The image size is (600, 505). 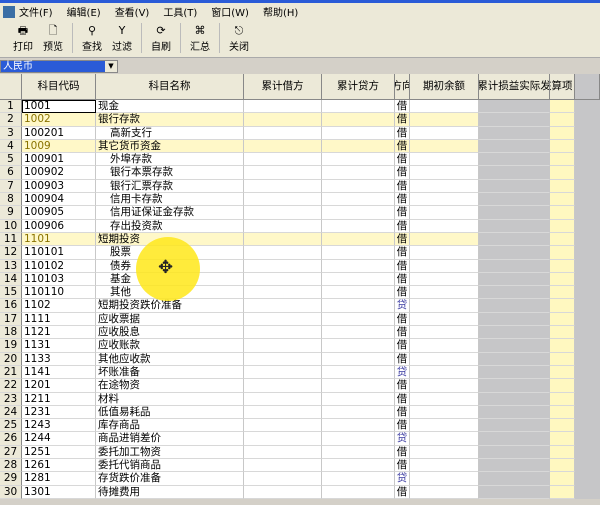 I want to click on account-code-cell: 1301, so click(x=59, y=492).